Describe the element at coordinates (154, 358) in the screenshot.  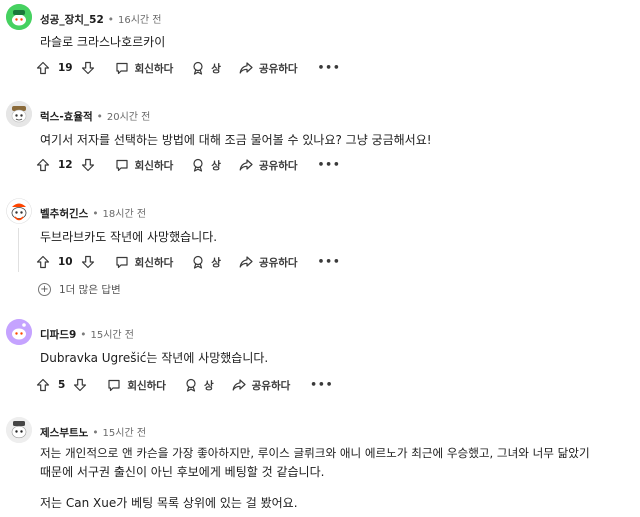
I see `comment-text: Dubravka Ugrešić는 작년에 사망했습니다.` at that location.